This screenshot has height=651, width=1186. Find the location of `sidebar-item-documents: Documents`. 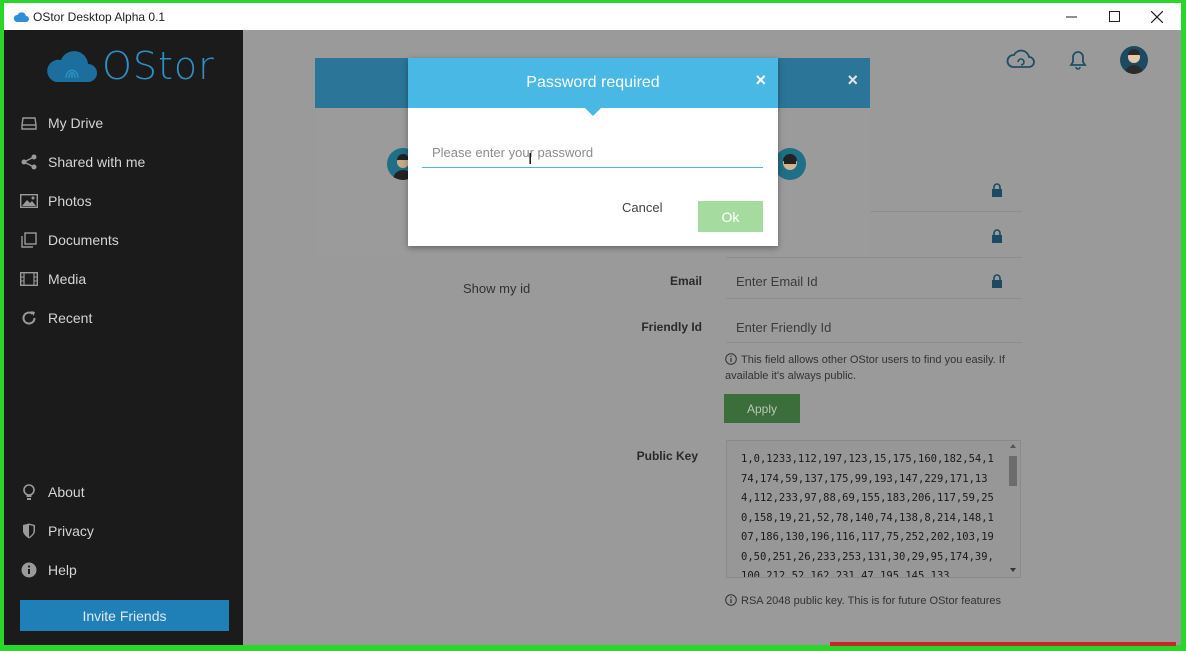

sidebar-item-documents: Documents is located at coordinates (69, 240).